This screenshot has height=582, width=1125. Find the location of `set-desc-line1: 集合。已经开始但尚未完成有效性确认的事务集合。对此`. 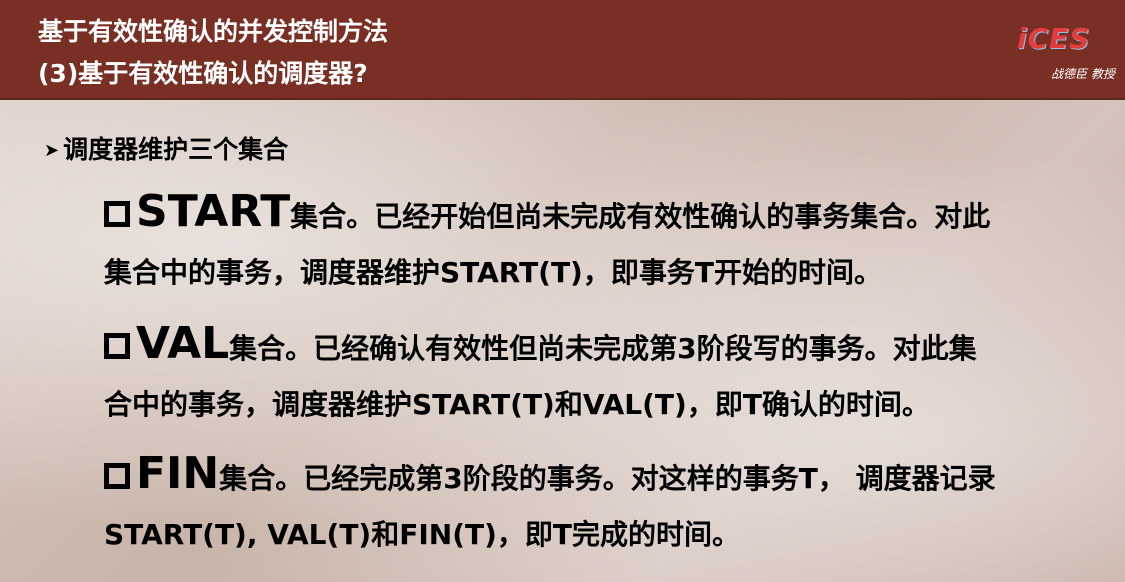

set-desc-line1: 集合。已经开始但尚未完成有效性确认的事务集合。对此 is located at coordinates (640, 216).